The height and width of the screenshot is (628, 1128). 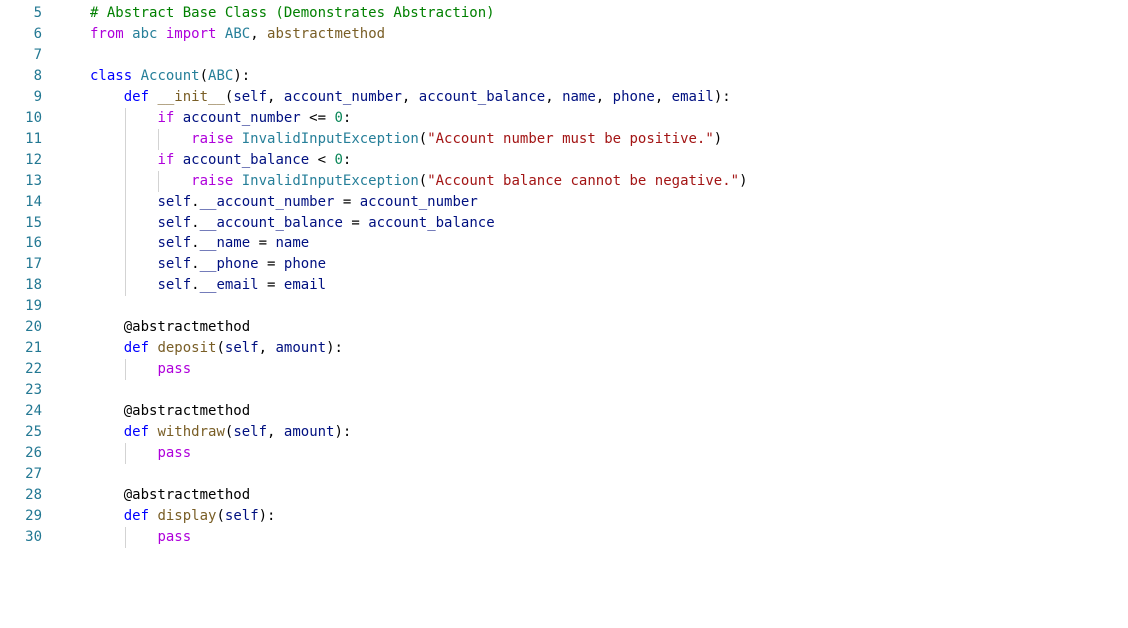 What do you see at coordinates (564, 390) in the screenshot?
I see `code-line: 23` at bounding box center [564, 390].